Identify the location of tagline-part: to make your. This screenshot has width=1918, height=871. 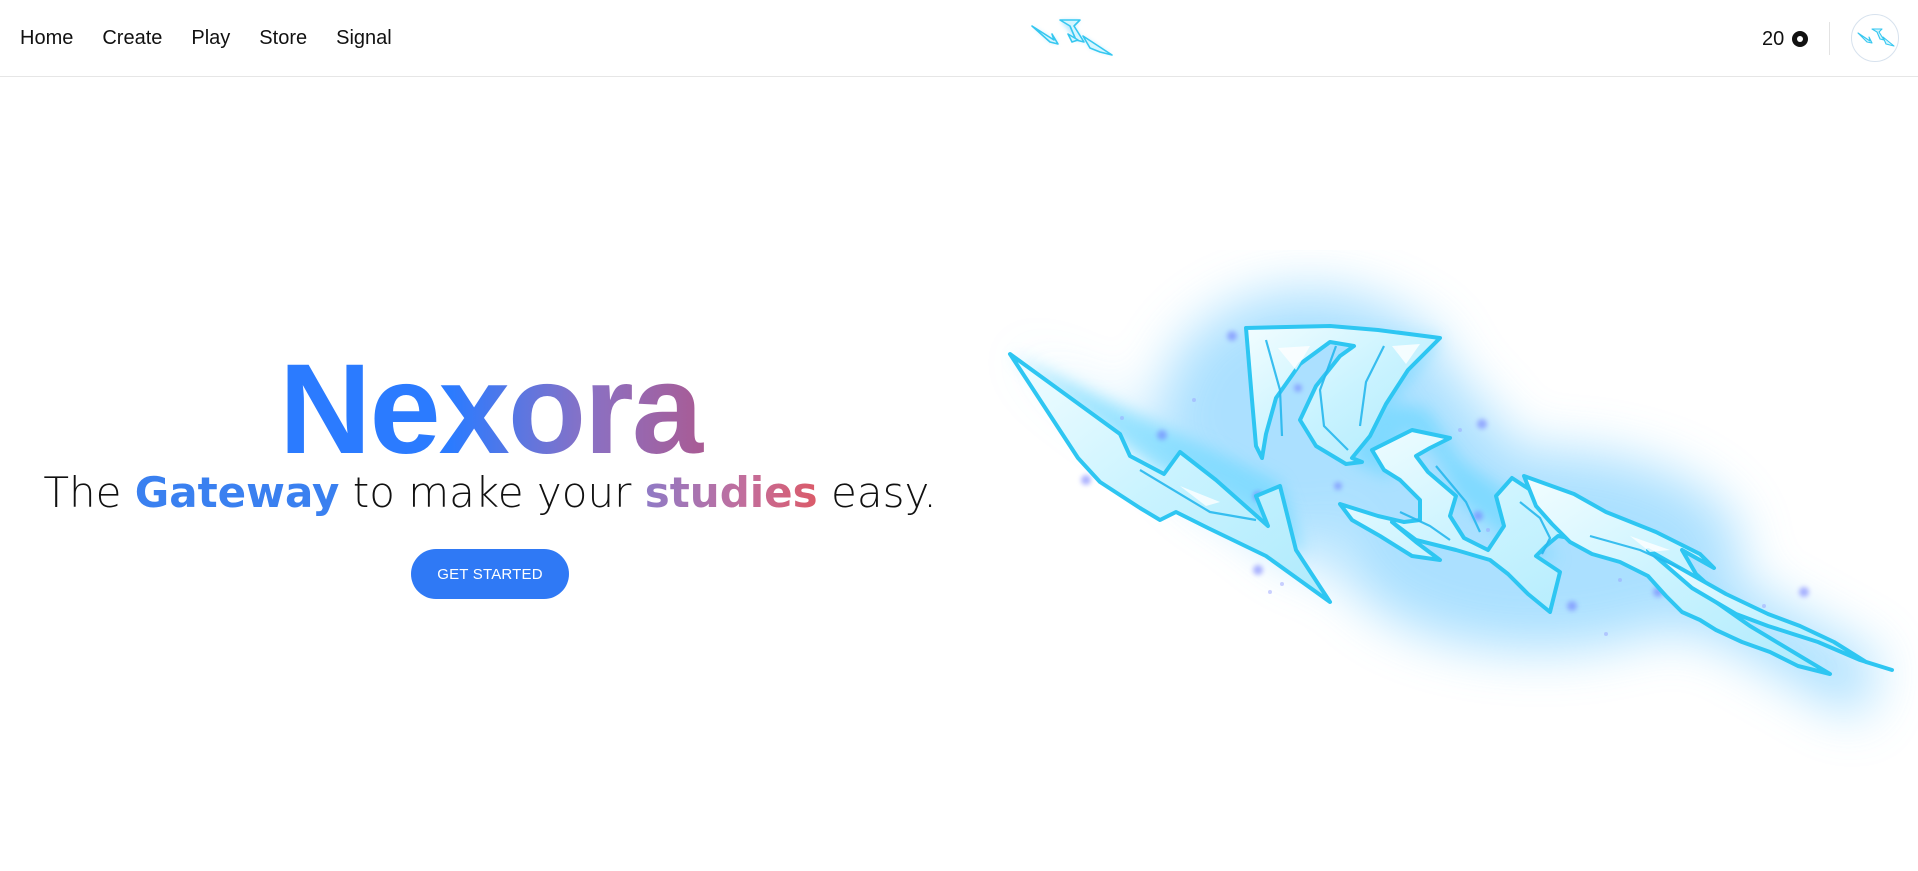
(492, 492).